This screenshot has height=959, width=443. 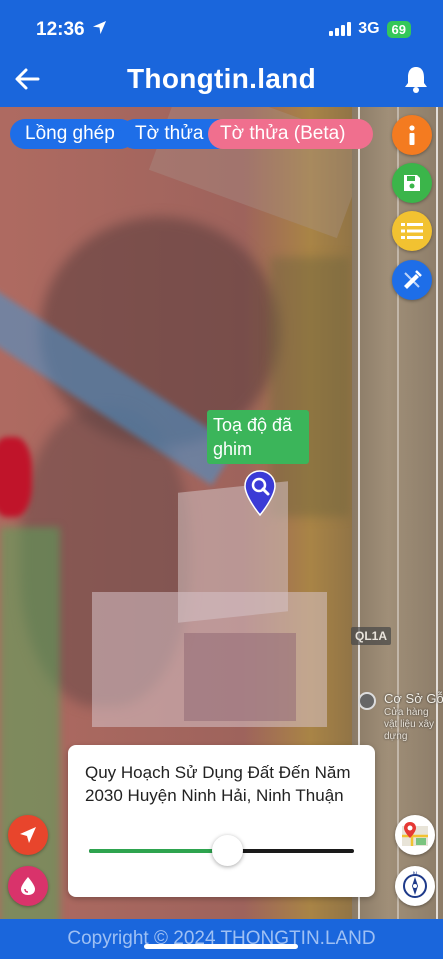 I want to click on map-vegetation, so click(x=310, y=387).